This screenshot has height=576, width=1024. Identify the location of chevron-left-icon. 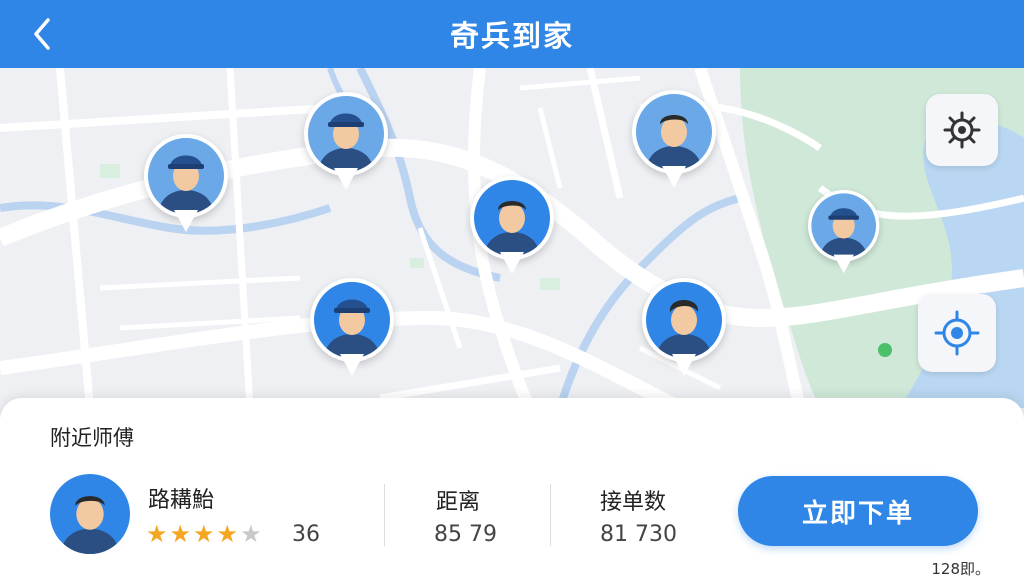
(42, 34).